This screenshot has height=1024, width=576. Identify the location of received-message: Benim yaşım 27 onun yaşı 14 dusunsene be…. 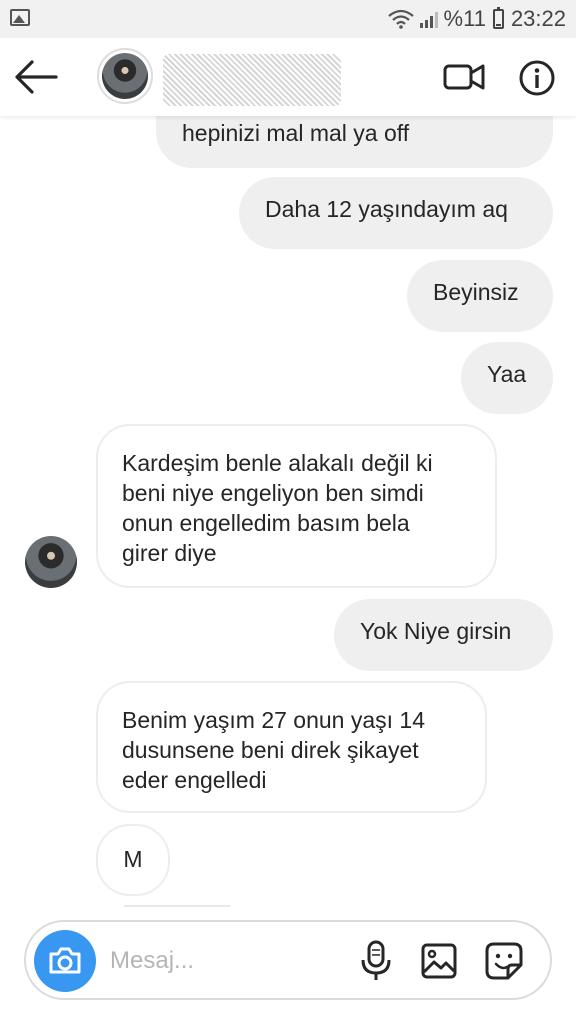
(291, 747).